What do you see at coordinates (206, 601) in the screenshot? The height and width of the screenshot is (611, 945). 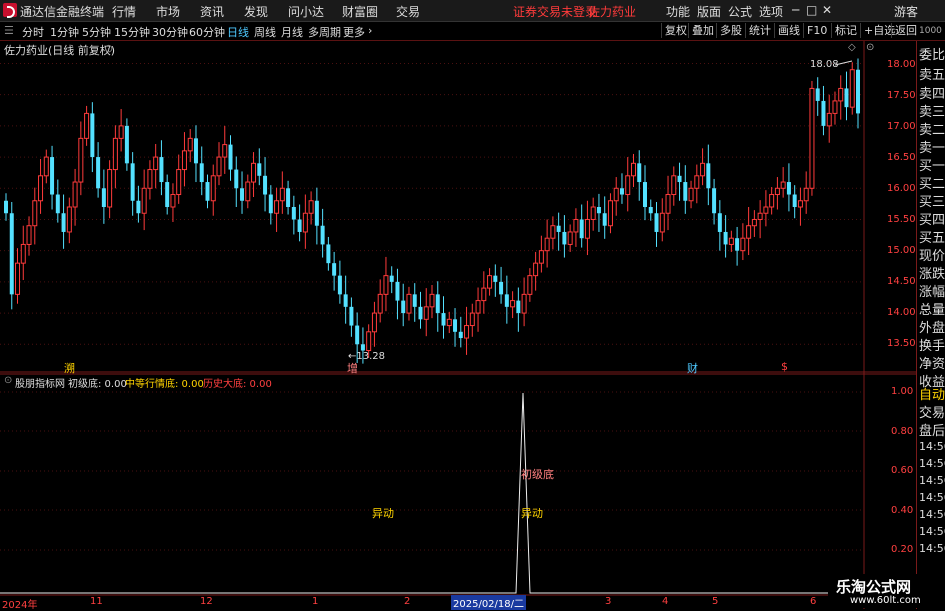 I see `x-tick: 12` at bounding box center [206, 601].